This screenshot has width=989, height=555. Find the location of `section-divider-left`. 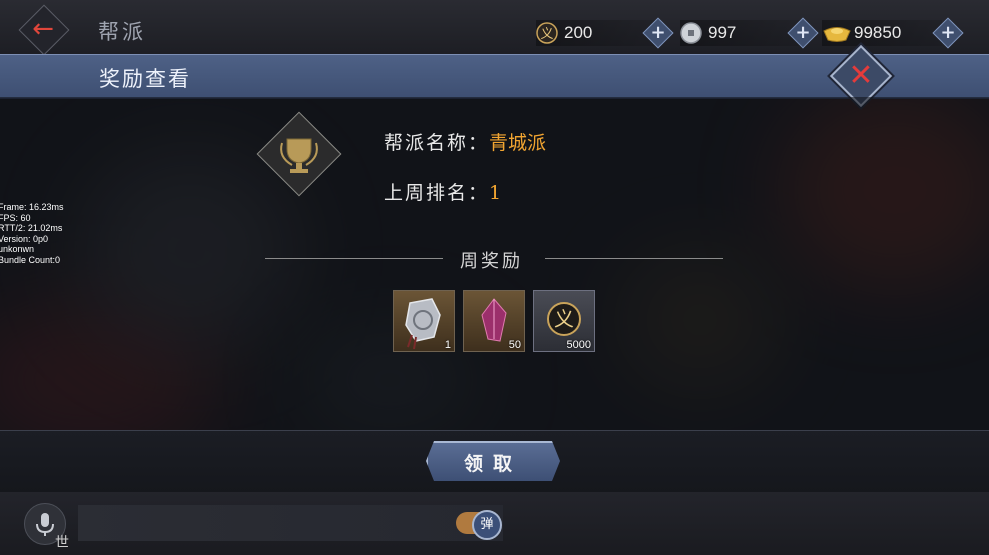

section-divider-left is located at coordinates (354, 258).